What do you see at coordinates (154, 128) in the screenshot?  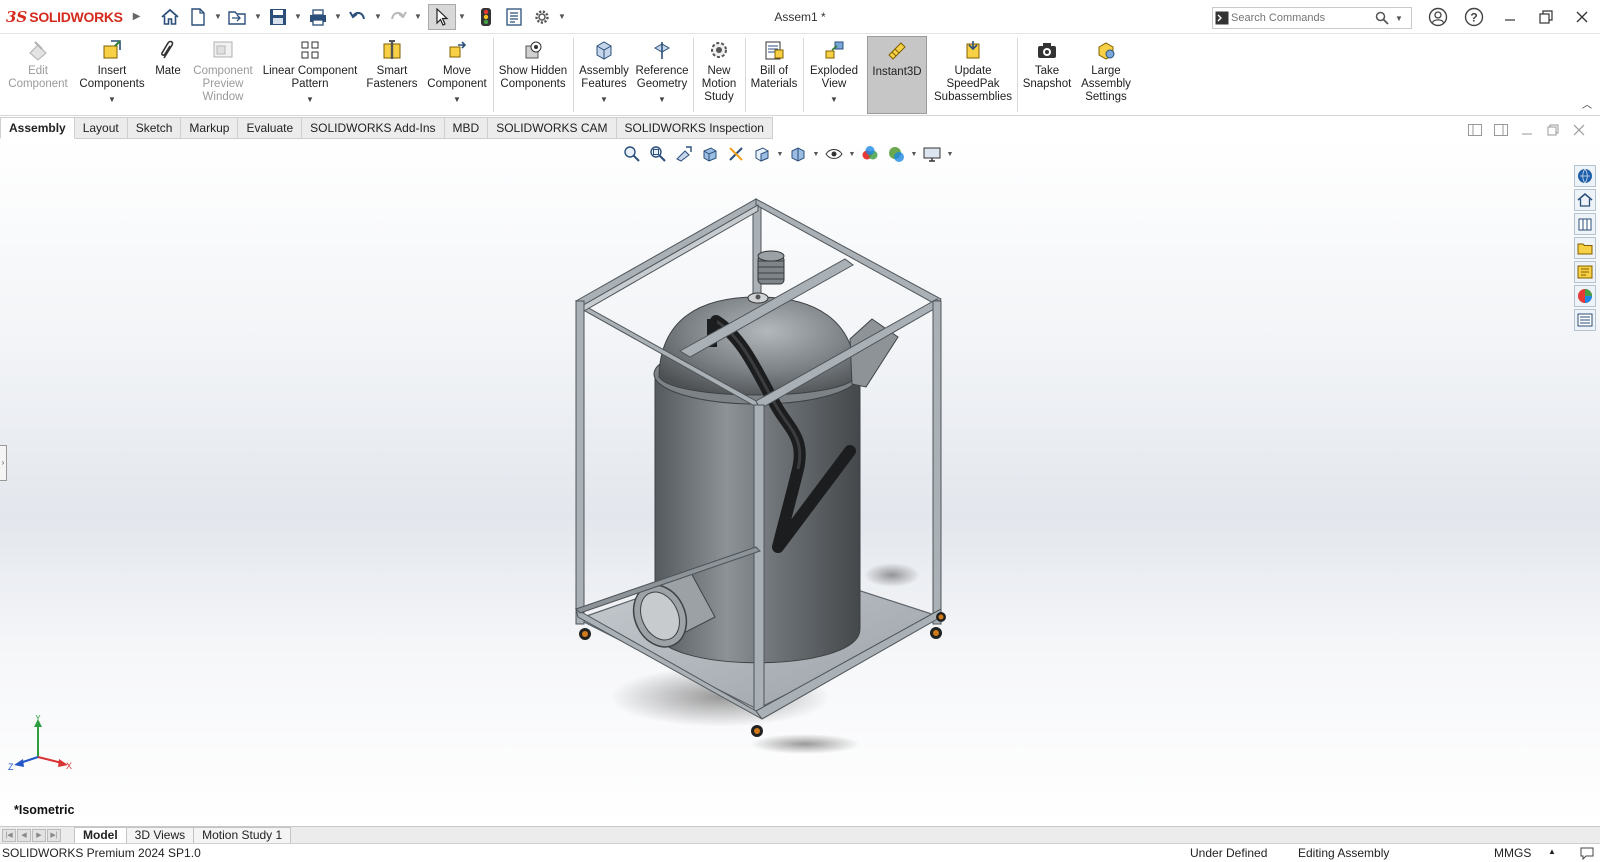 I see `tab-sketch: Sketch` at bounding box center [154, 128].